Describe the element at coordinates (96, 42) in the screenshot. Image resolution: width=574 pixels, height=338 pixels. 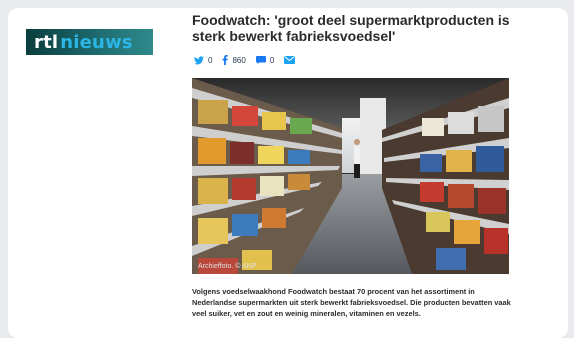
I see `logo-nieuws-text: nieuws` at that location.